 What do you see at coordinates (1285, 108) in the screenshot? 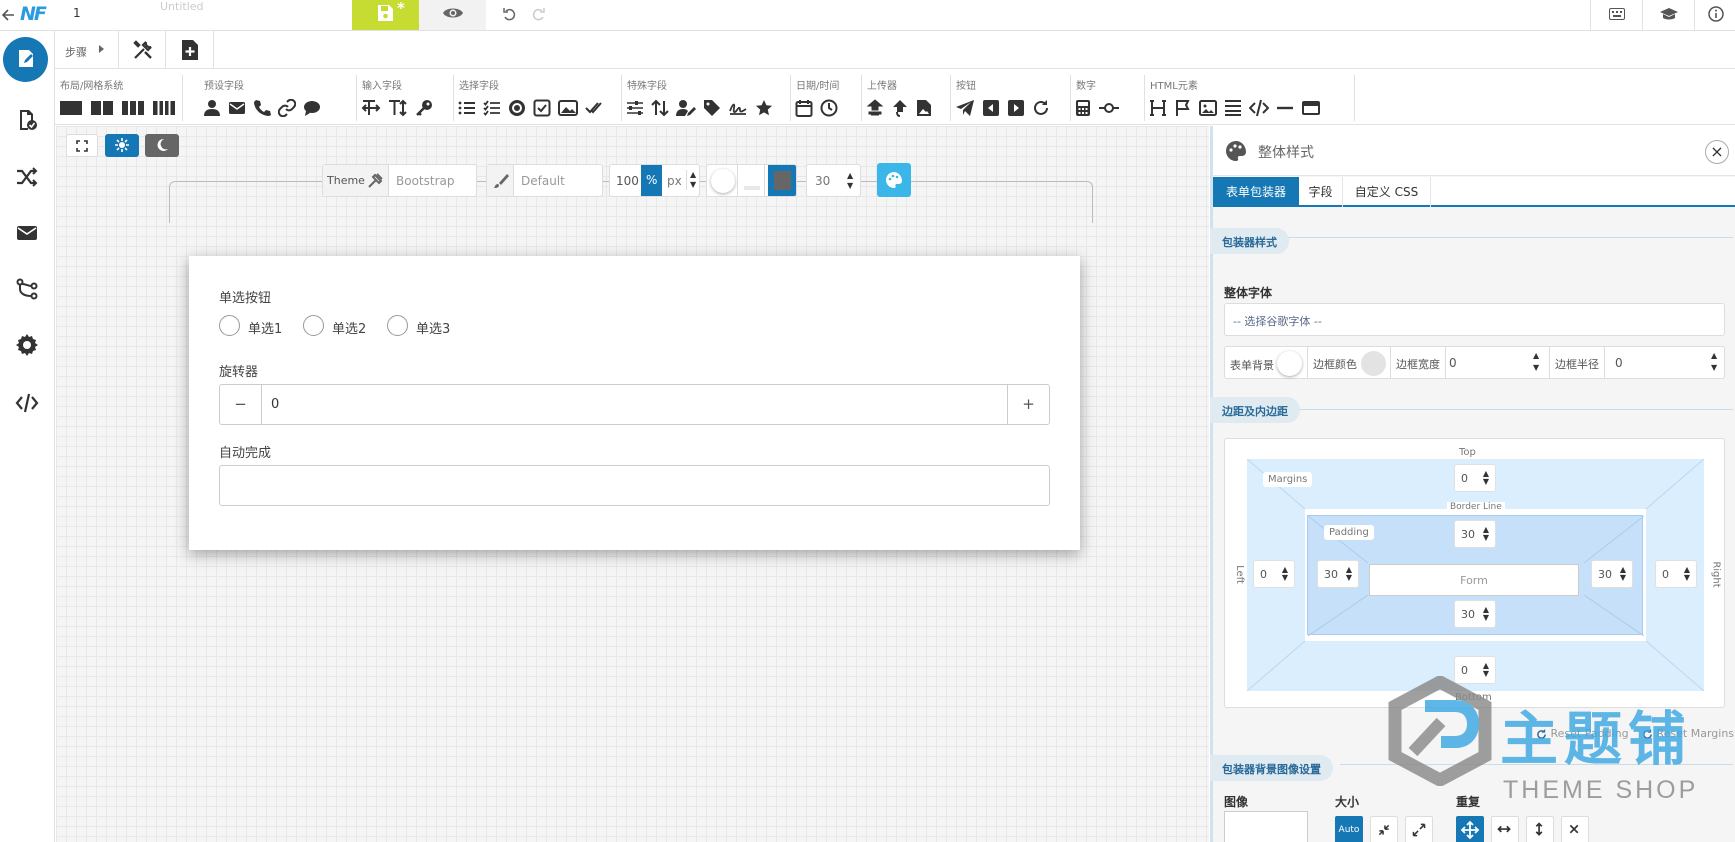
I see `divider-icon` at bounding box center [1285, 108].